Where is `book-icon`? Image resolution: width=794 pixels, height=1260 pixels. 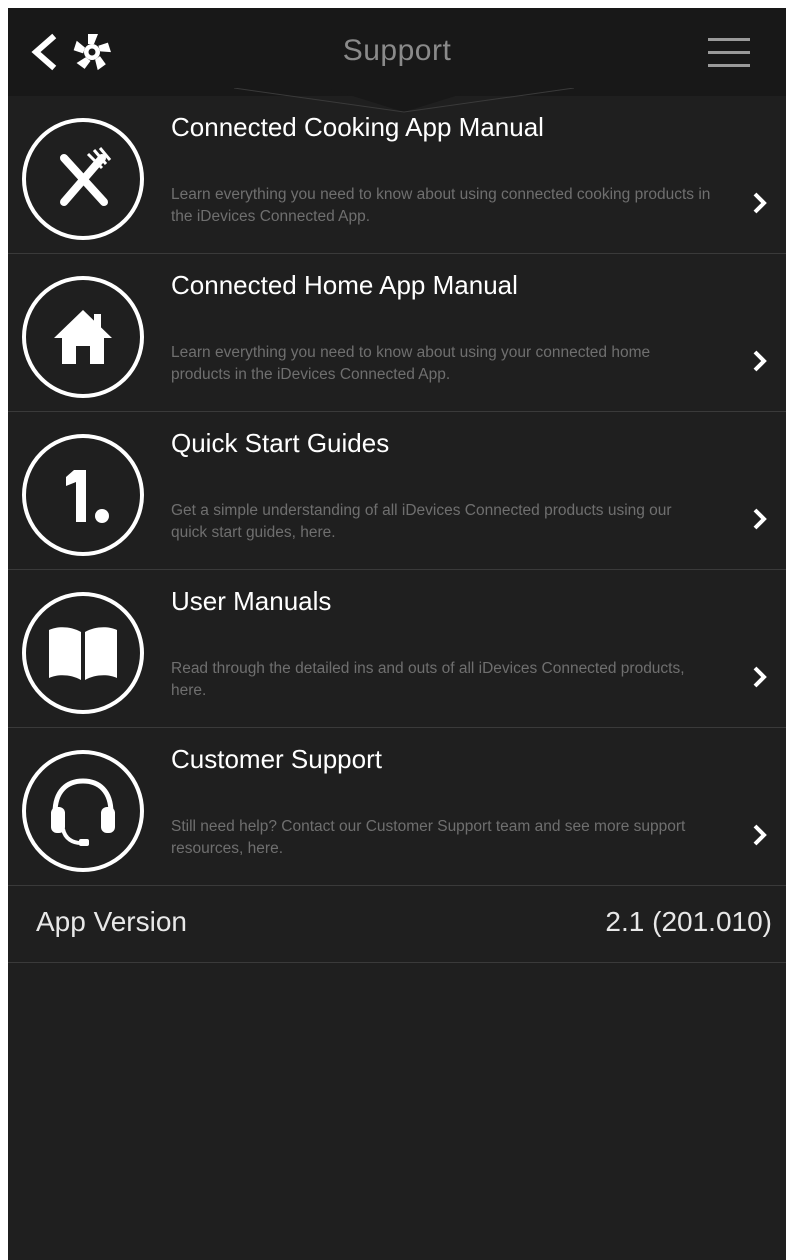
book-icon is located at coordinates (83, 653).